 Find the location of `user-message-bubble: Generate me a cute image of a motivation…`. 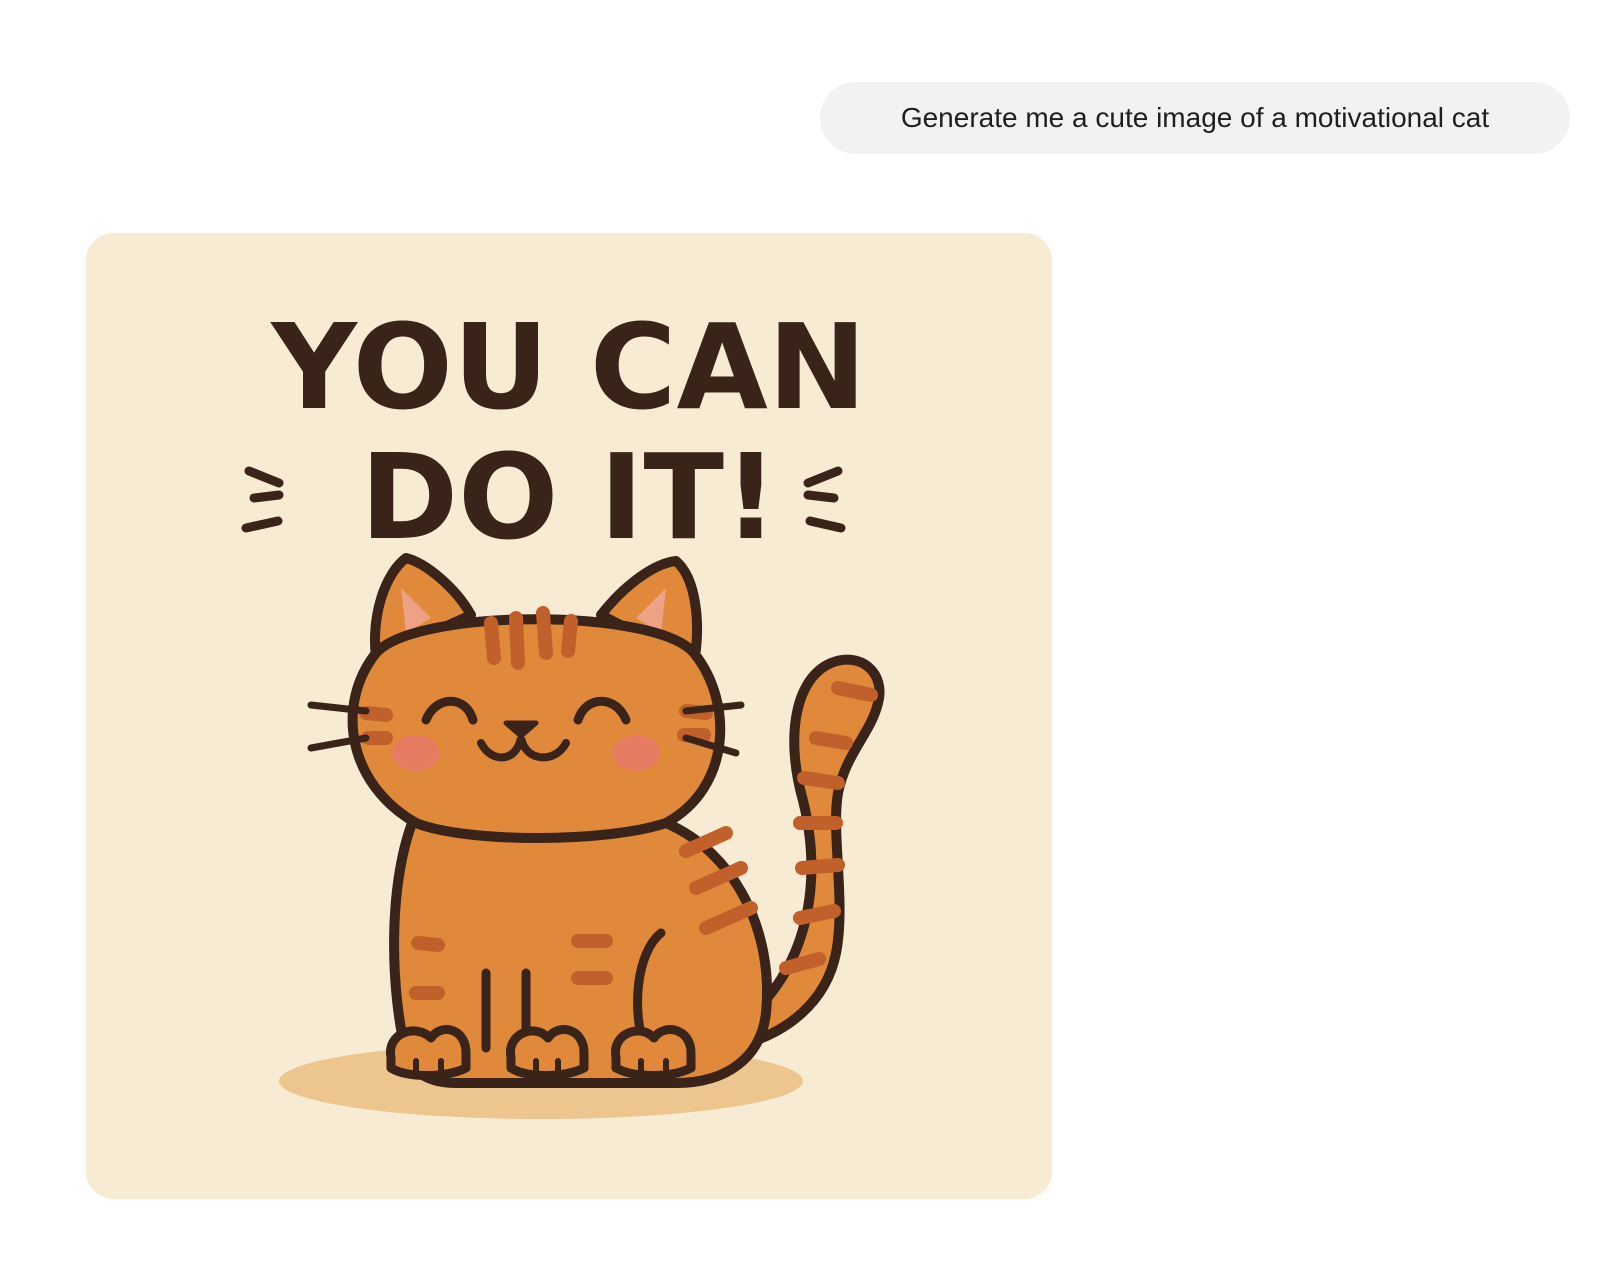

user-message-bubble: Generate me a cute image of a motivation… is located at coordinates (1195, 118).